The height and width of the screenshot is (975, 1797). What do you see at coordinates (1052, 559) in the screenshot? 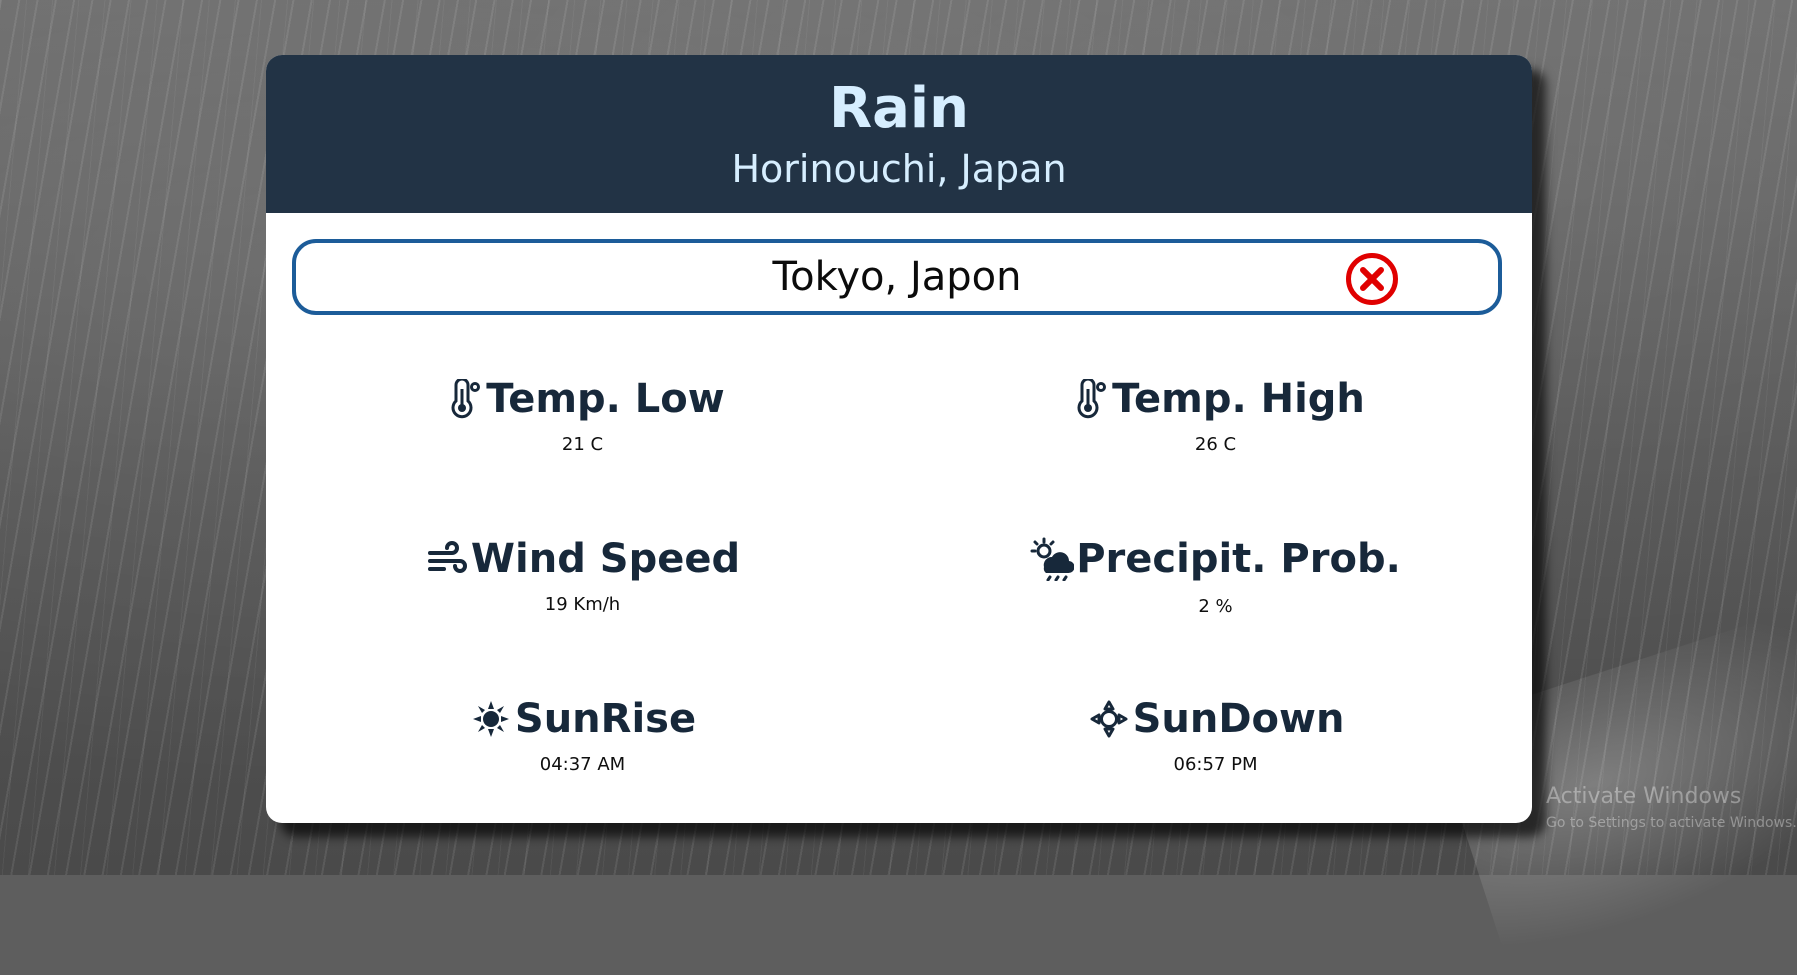
I see `rain-sun-cloud-icon` at bounding box center [1052, 559].